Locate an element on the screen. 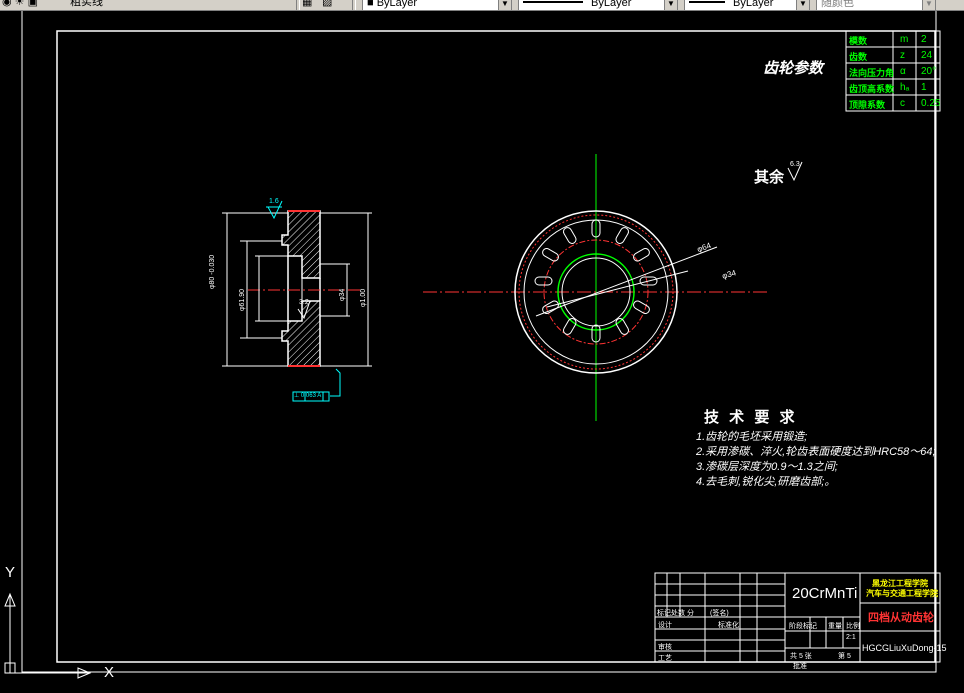 The image size is (964, 693). geometric-tolerance-frame: ⊥ 0.063 A is located at coordinates (308, 396).